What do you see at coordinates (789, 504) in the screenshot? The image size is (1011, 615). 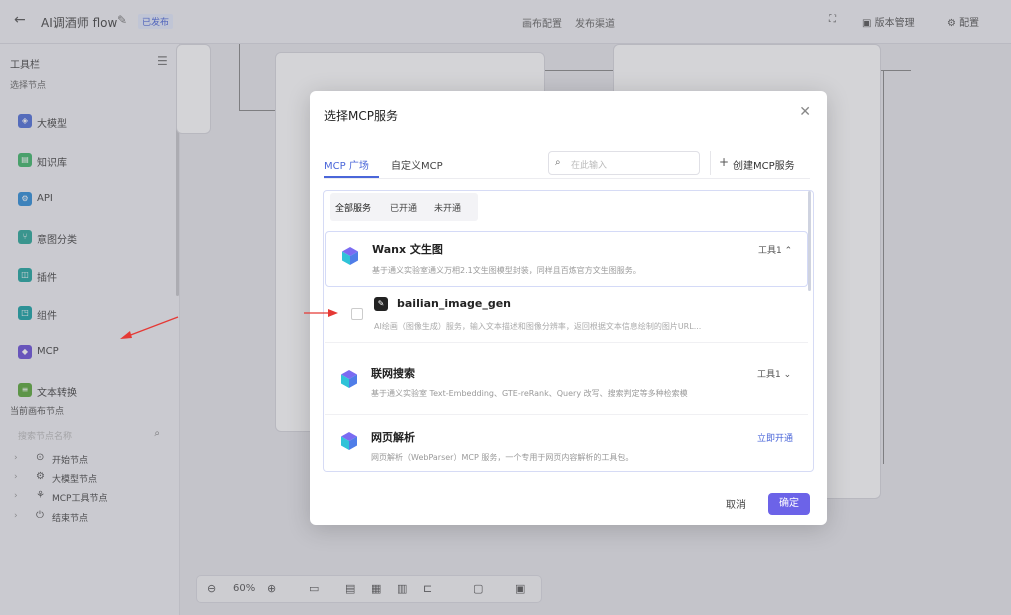 I see `ok-button: 确定` at bounding box center [789, 504].